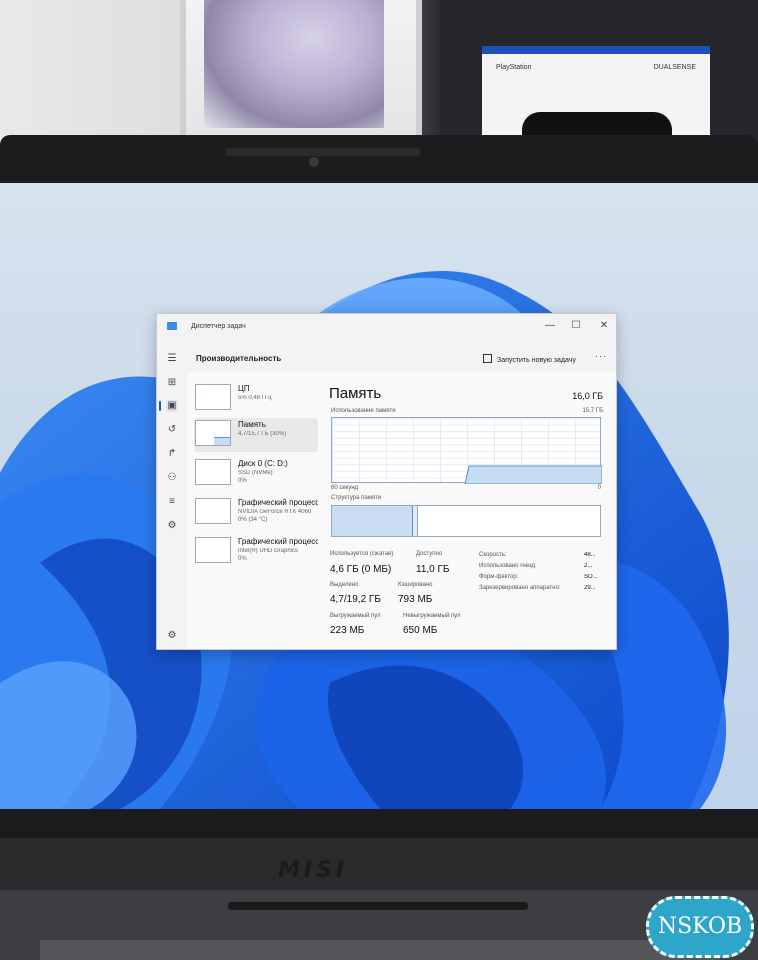  Describe the element at coordinates (172, 502) in the screenshot. I see `details-icon: ≡` at that location.